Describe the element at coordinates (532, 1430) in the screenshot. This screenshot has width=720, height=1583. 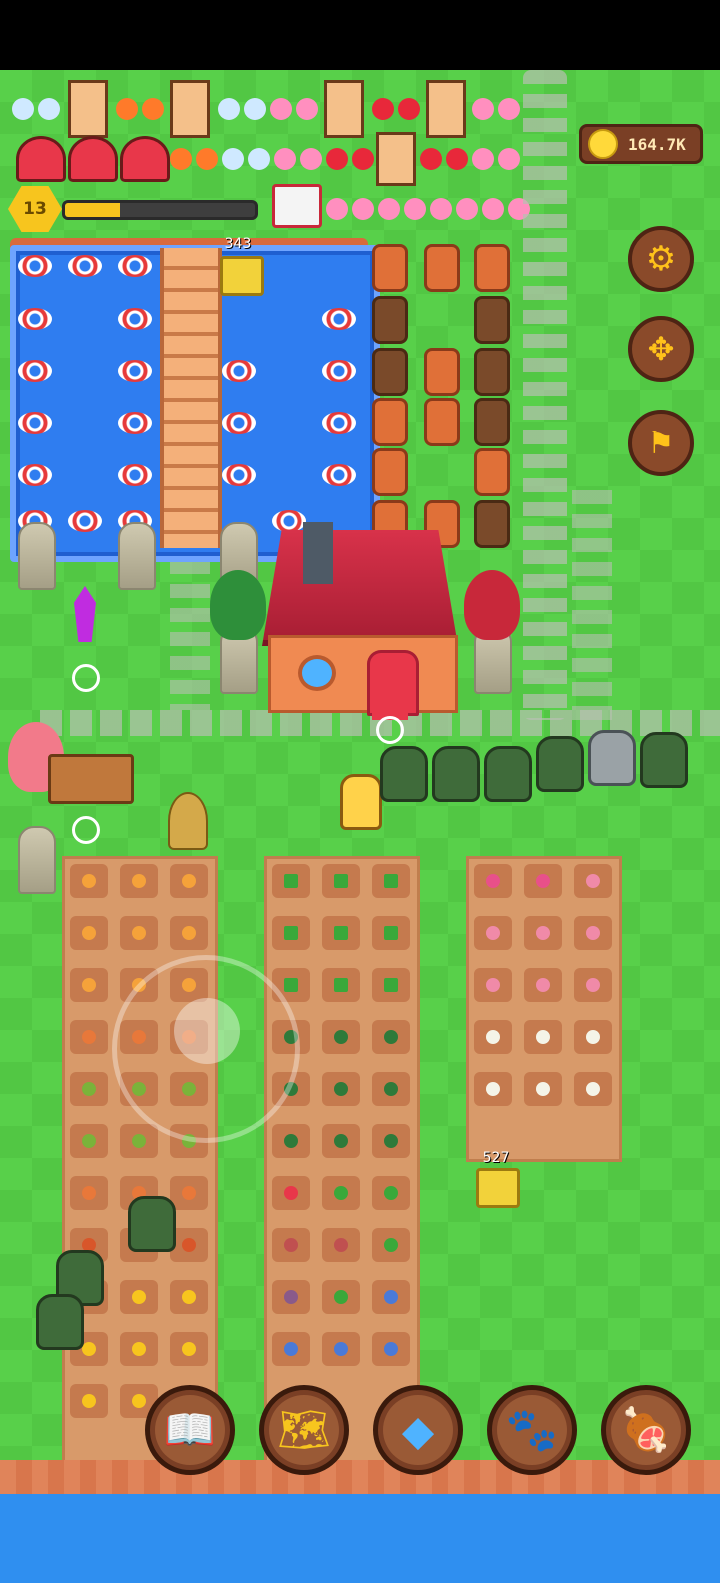
I see `pets-button: 🐾` at that location.